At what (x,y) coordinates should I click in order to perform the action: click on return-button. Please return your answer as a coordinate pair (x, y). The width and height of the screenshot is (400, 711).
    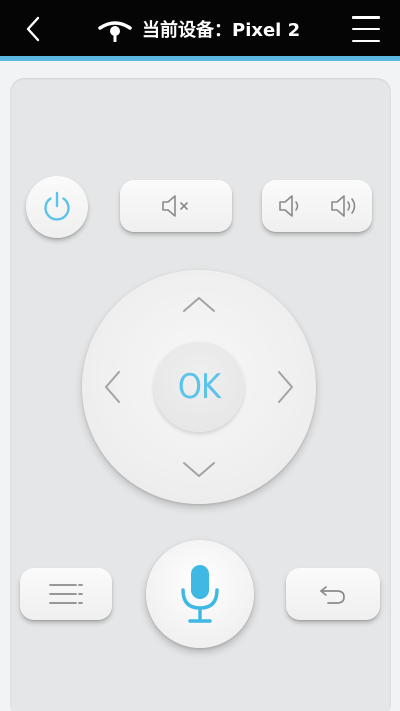
    Looking at the image, I should click on (333, 594).